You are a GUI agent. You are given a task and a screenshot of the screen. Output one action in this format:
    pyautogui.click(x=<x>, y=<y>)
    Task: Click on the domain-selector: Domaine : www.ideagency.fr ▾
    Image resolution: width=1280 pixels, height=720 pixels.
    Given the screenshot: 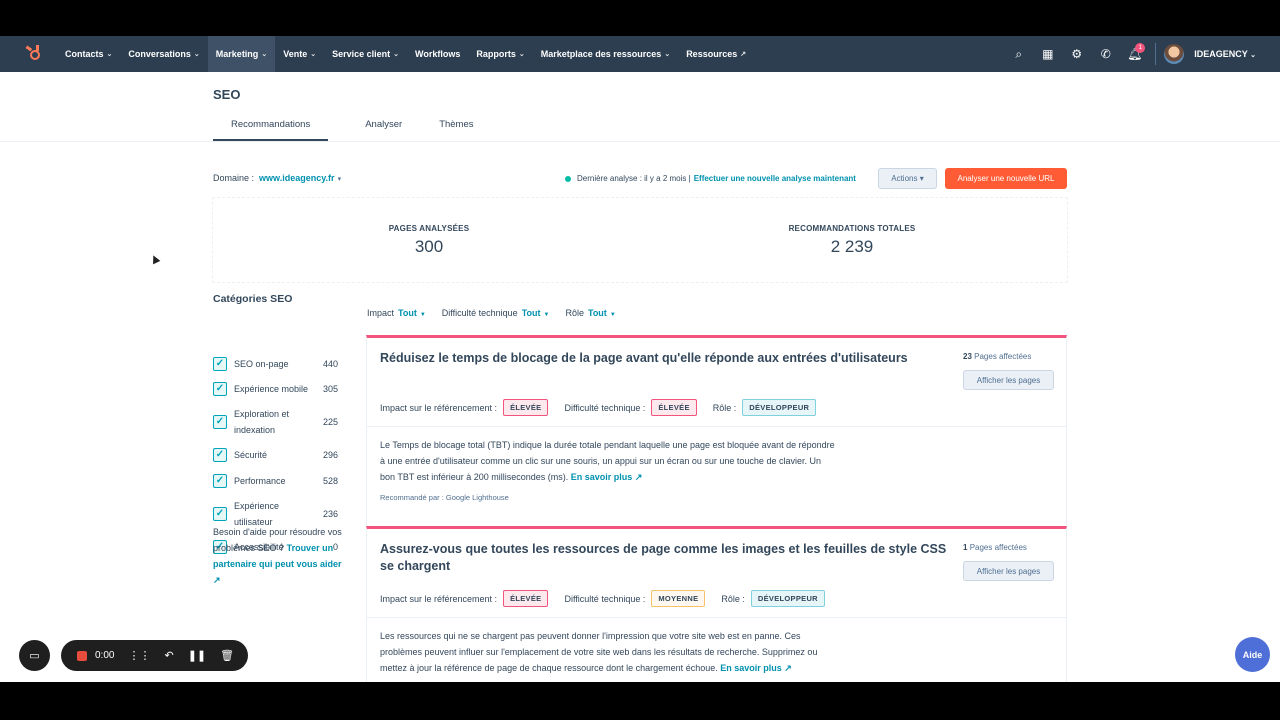 What is the action you would take?
    pyautogui.click(x=277, y=178)
    